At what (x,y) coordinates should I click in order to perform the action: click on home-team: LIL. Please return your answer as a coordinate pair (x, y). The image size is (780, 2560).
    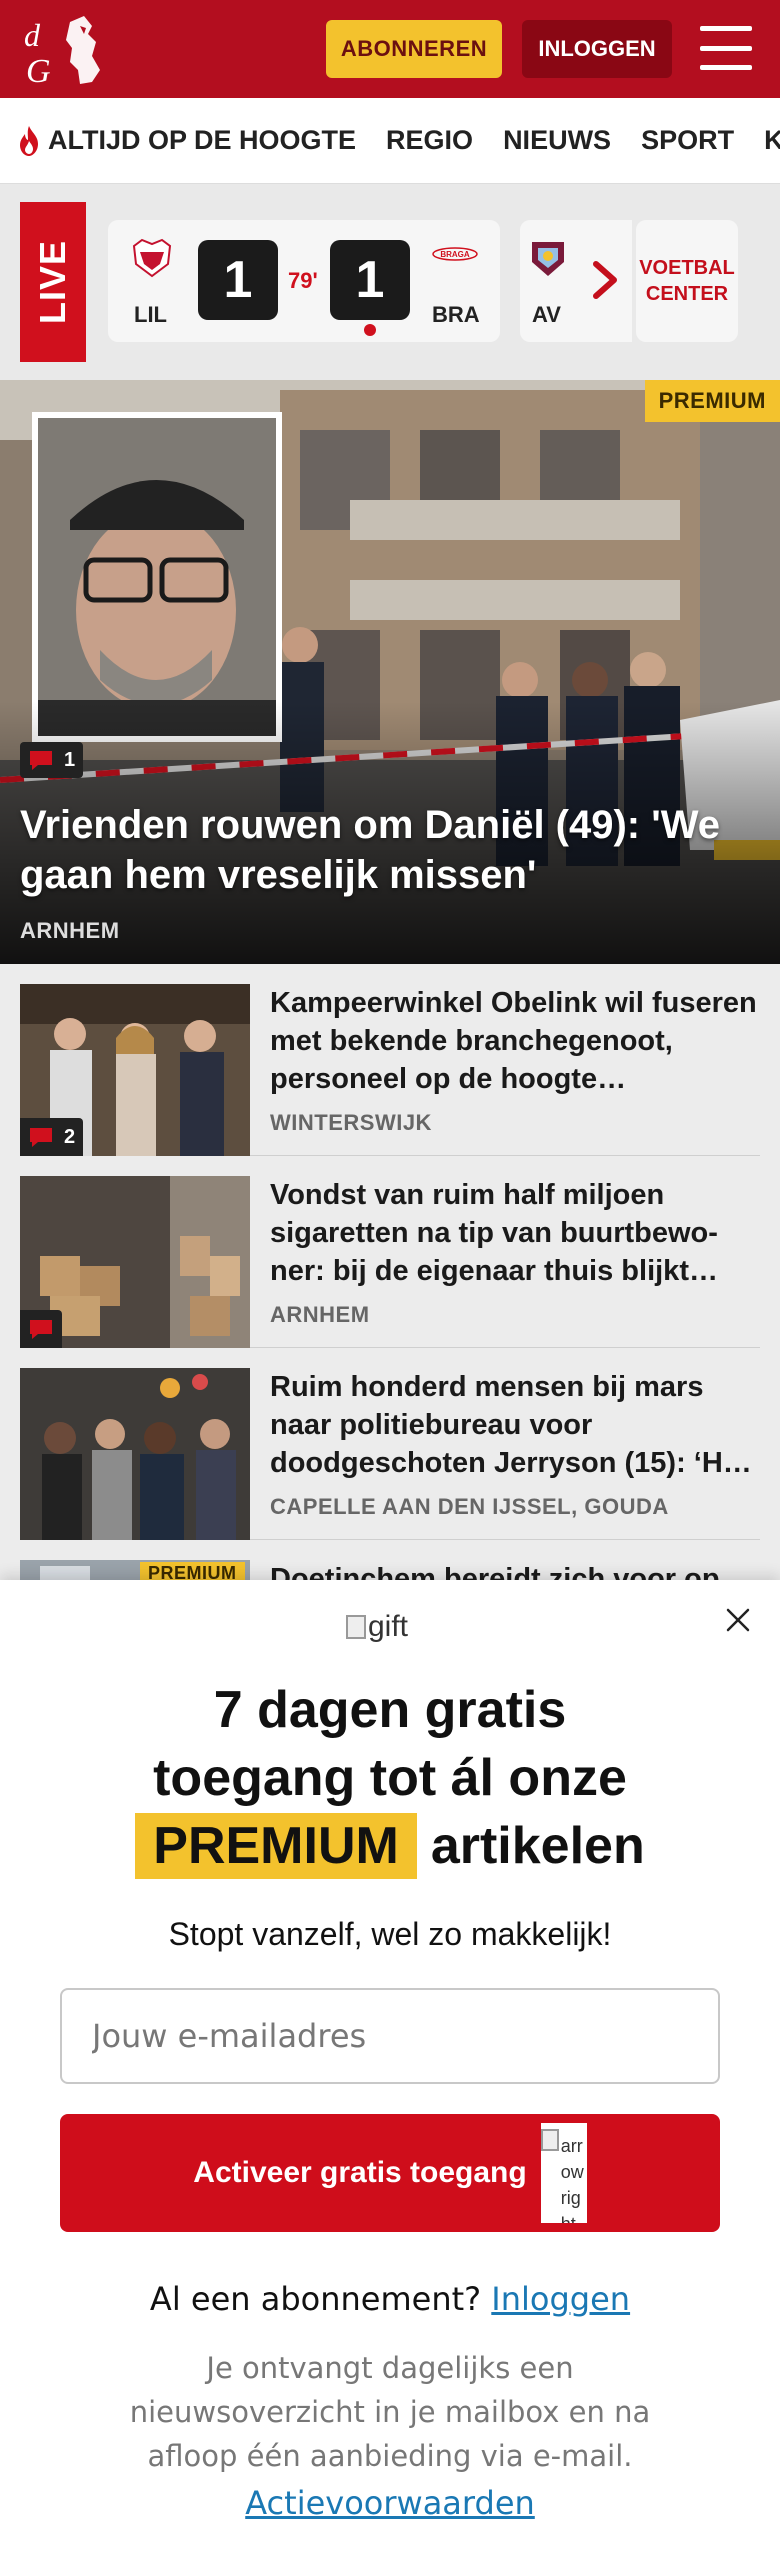
    Looking at the image, I should click on (150, 314).